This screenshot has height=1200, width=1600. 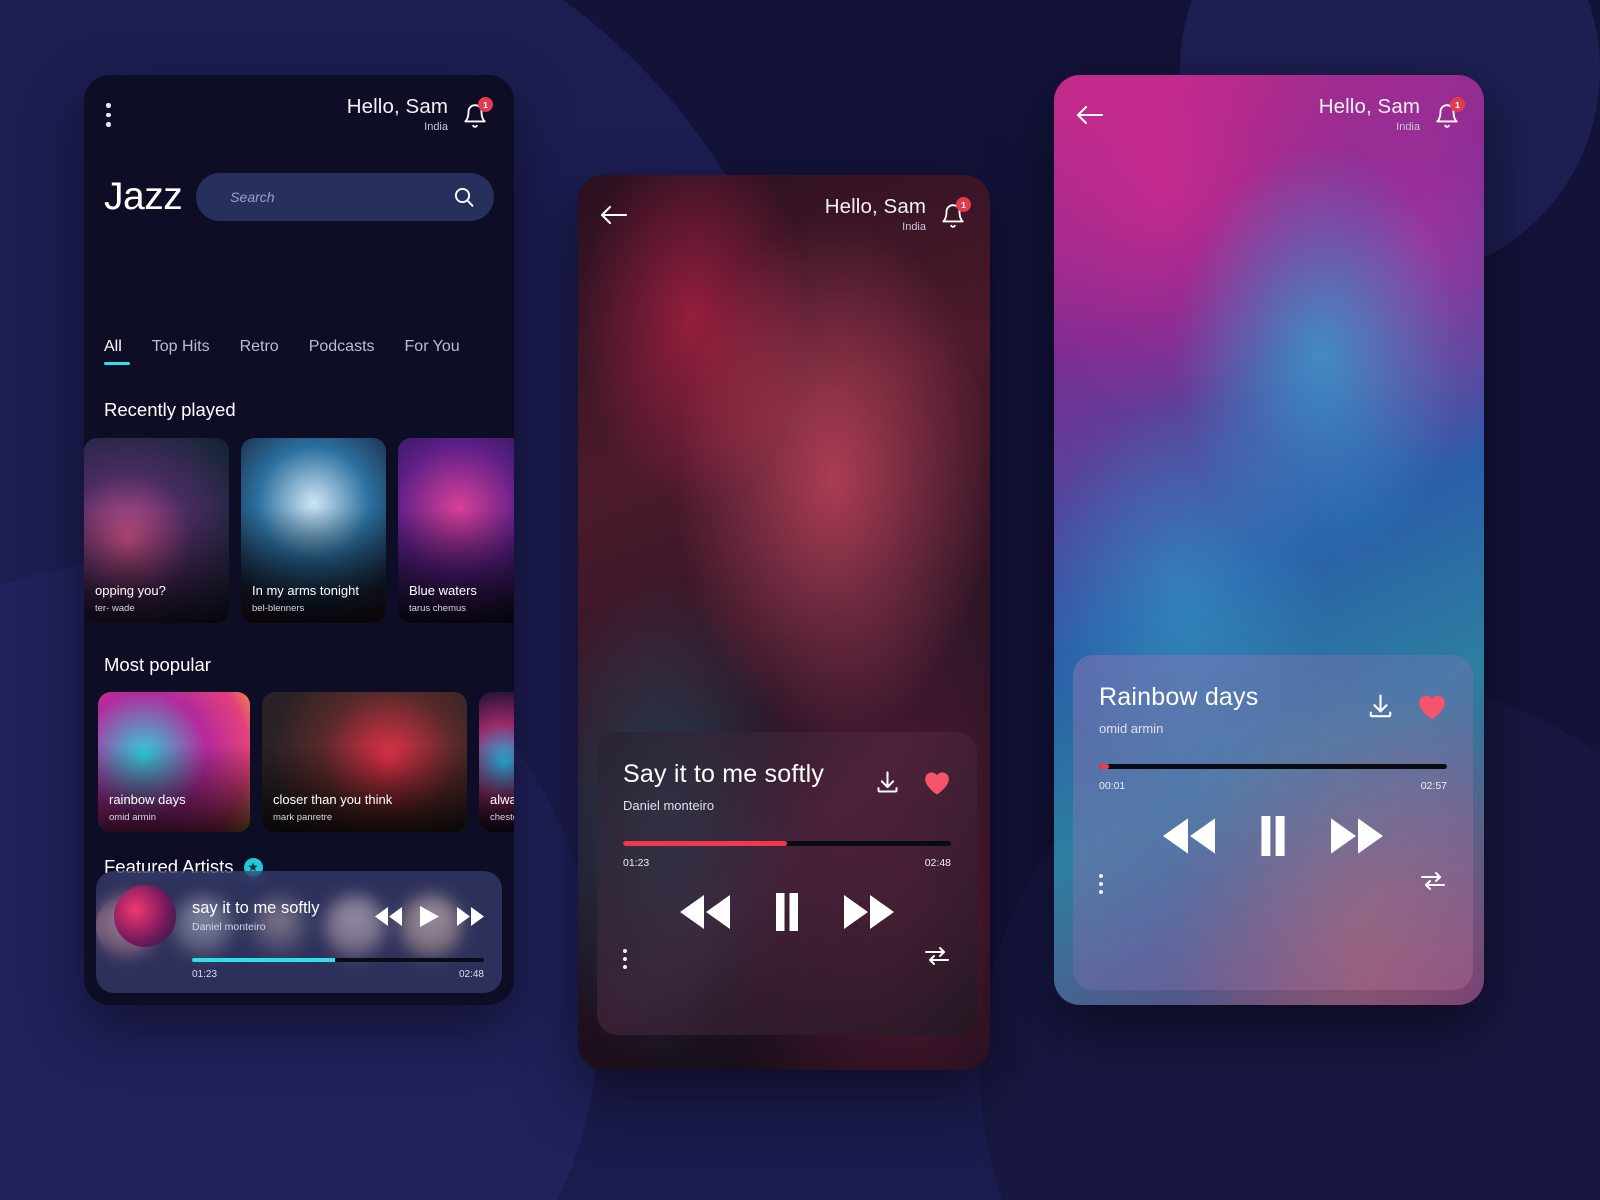 What do you see at coordinates (130, 591) in the screenshot?
I see `song-title: opping you?` at bounding box center [130, 591].